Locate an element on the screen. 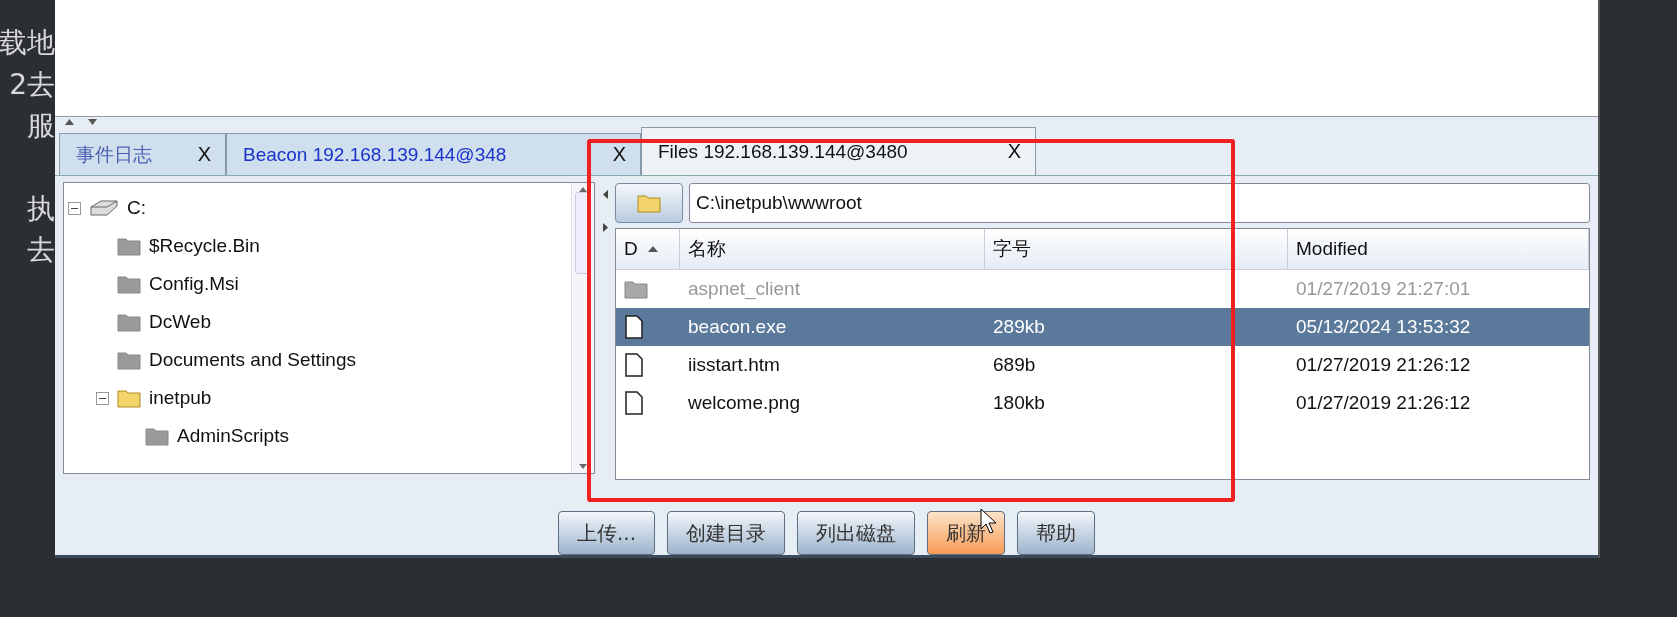 The image size is (1677, 617). toolbar-button: 列出磁盘 is located at coordinates (856, 533).